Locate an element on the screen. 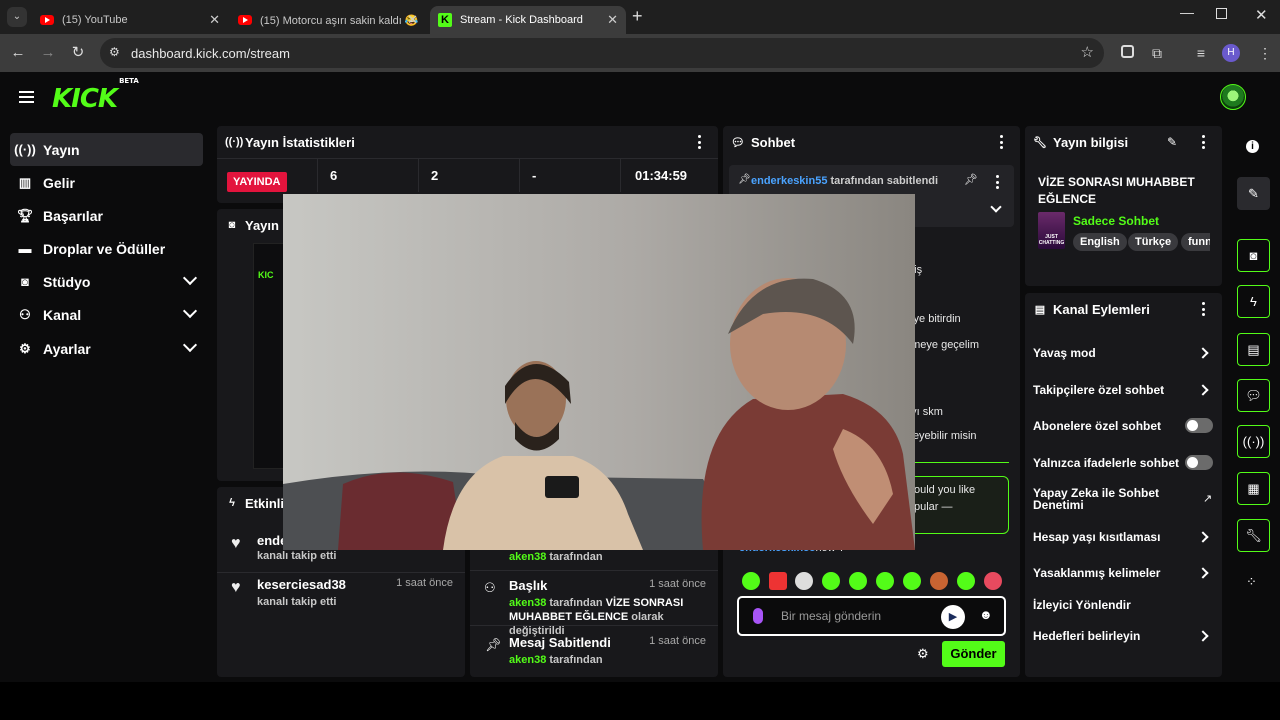 The width and height of the screenshot is (1280, 720). unpin-icon: 📌︎ is located at coordinates (971, 179).